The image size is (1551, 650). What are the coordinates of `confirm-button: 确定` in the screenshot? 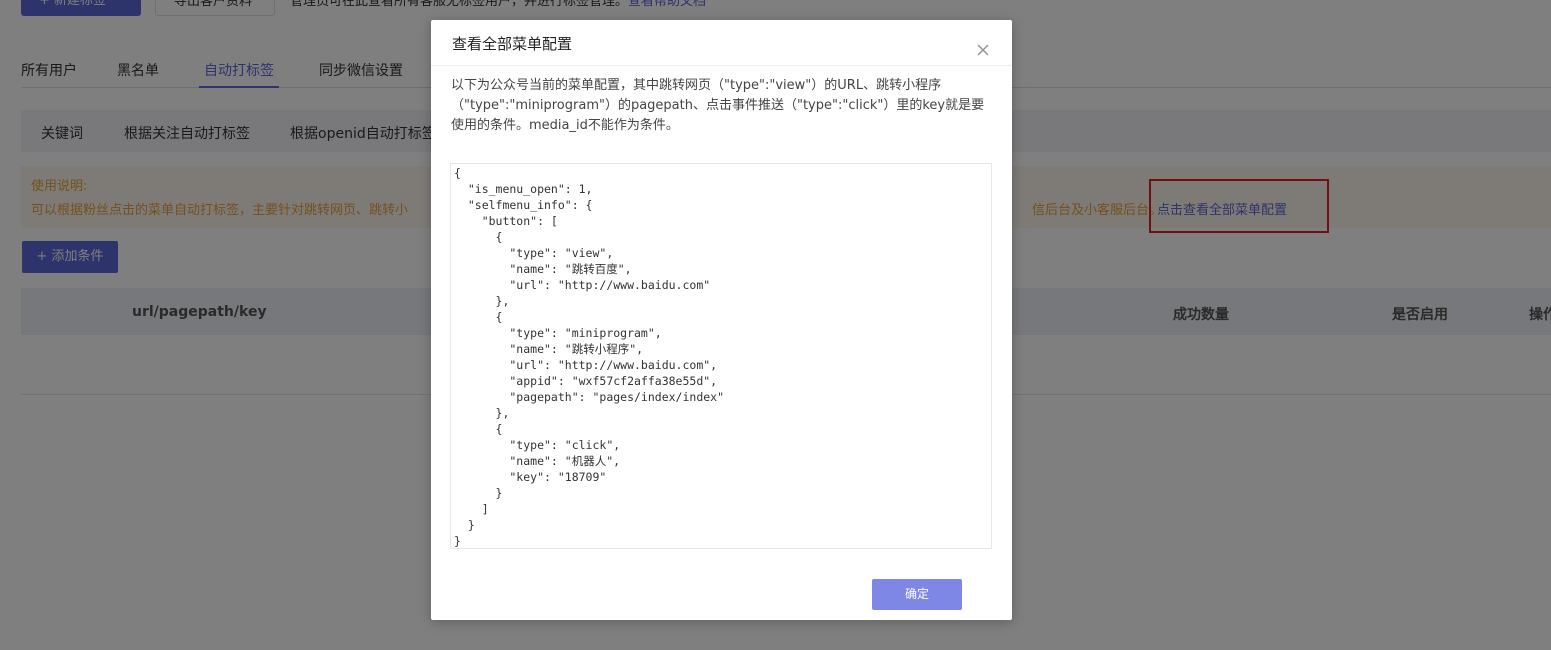 It's located at (917, 594).